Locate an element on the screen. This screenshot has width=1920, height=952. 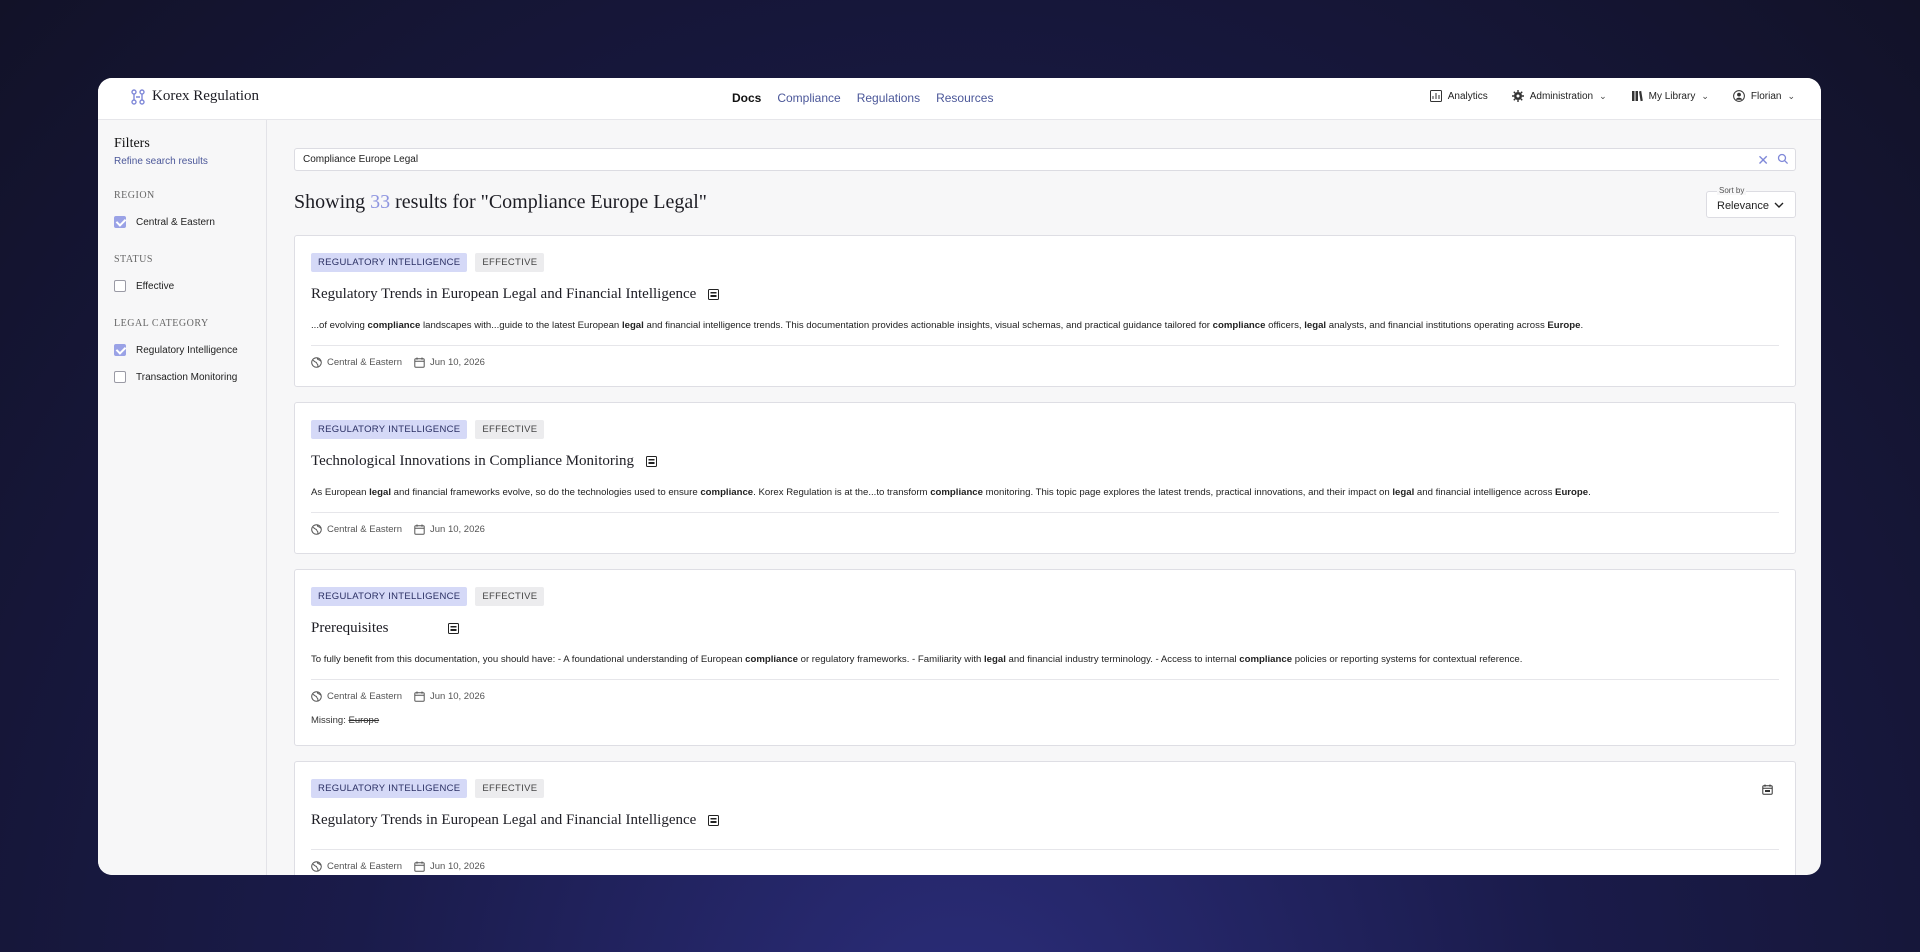
brand-name: Korex Regulation is located at coordinates (206, 96).